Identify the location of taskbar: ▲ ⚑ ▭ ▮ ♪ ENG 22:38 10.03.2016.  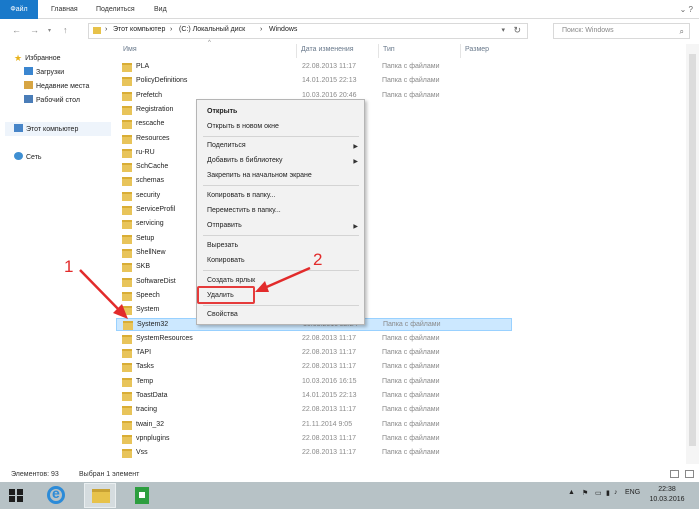
(349, 495).